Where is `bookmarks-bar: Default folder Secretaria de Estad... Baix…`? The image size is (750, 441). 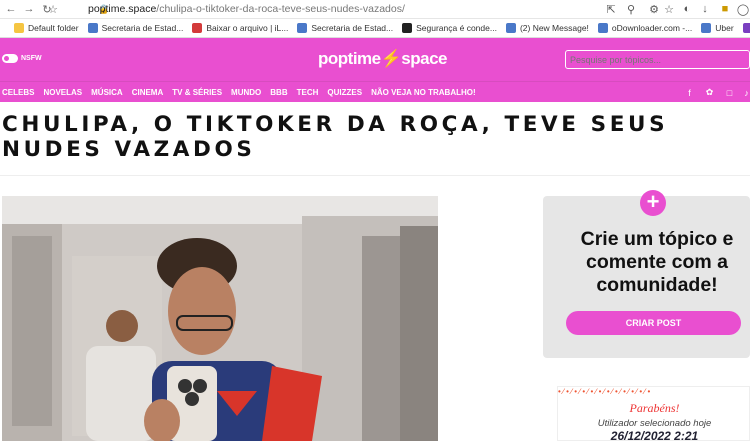
bookmarks-bar: Default folder Secretaria de Estad... Baix… is located at coordinates (375, 28).